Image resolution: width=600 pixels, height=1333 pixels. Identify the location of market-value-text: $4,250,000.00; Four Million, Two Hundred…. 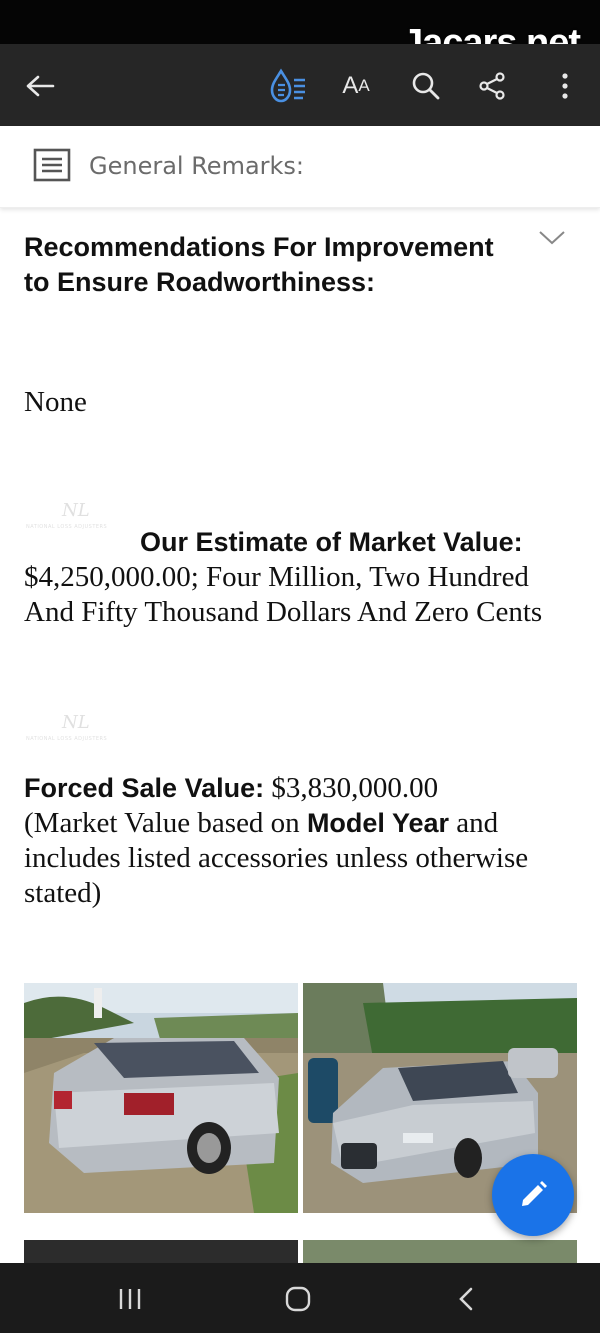
(283, 594).